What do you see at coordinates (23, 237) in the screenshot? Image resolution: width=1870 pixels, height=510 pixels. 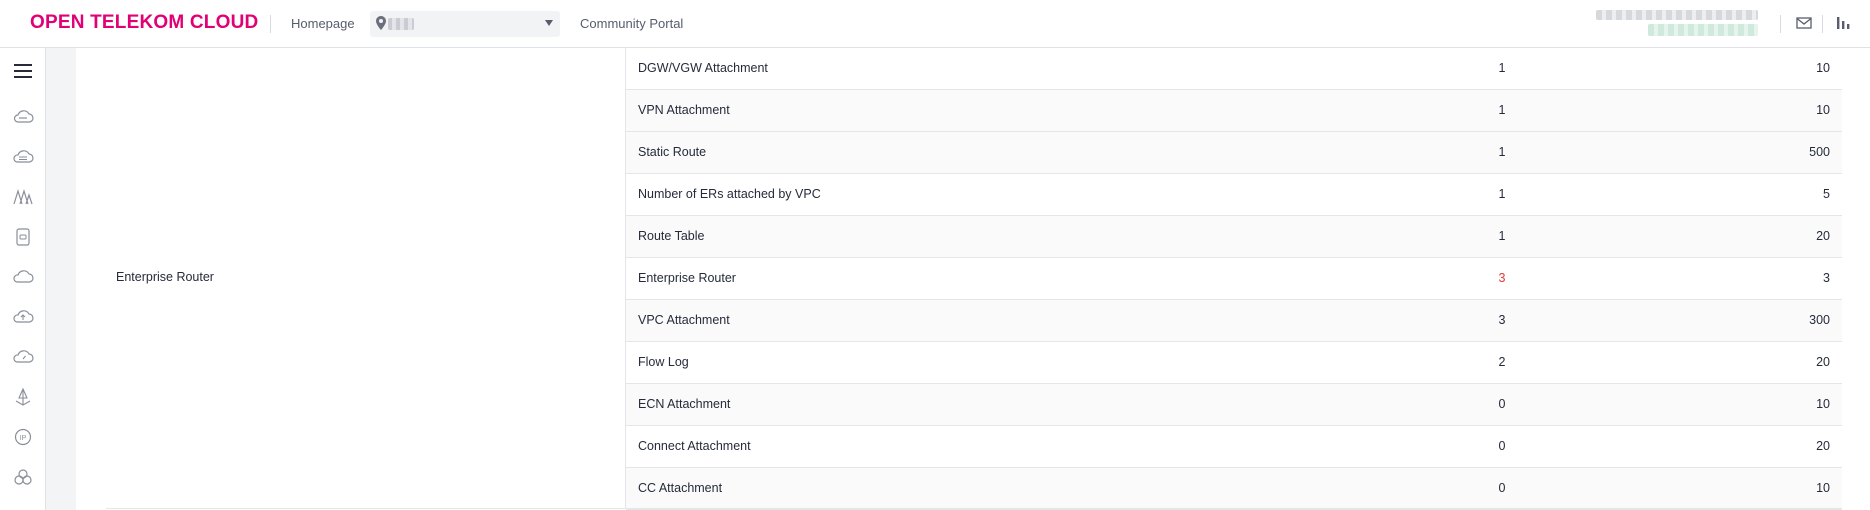 I see `database-icon` at bounding box center [23, 237].